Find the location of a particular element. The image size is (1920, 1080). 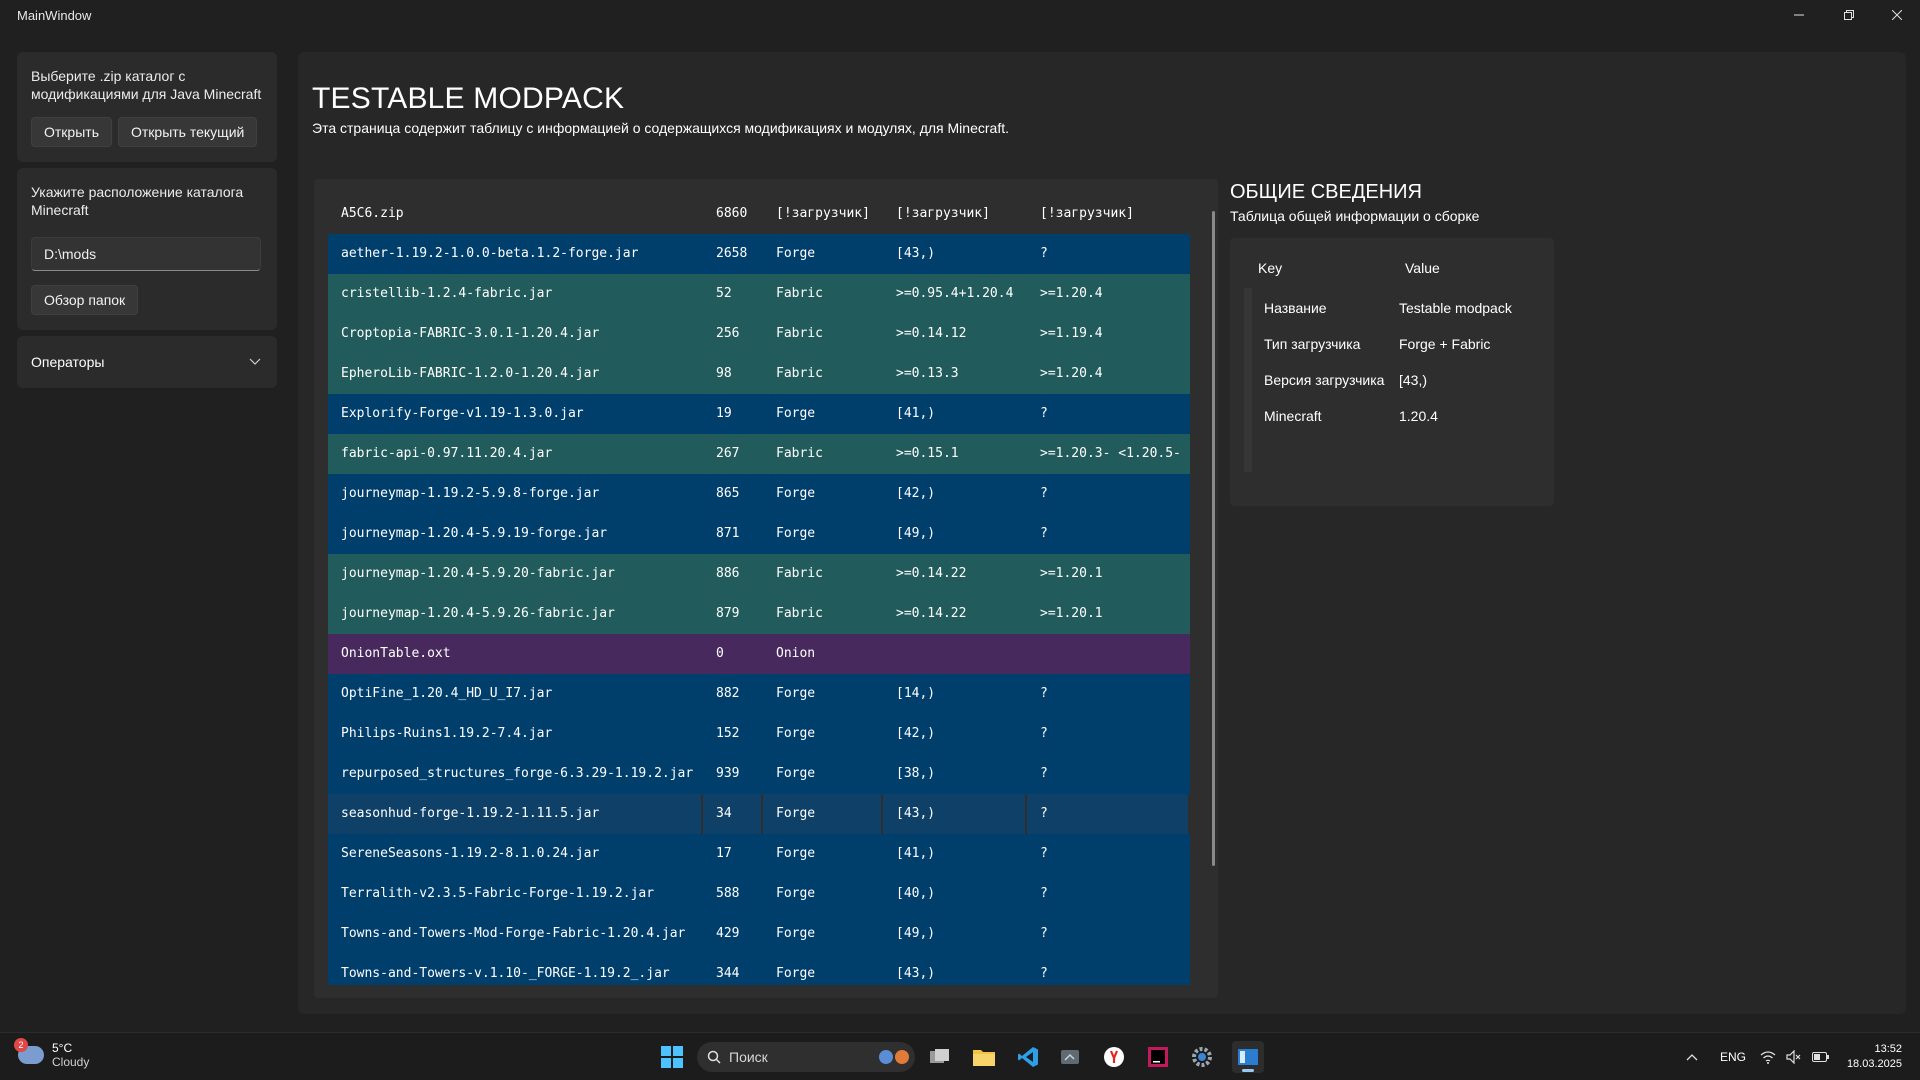

volume-muted-icon is located at coordinates (1793, 1057).